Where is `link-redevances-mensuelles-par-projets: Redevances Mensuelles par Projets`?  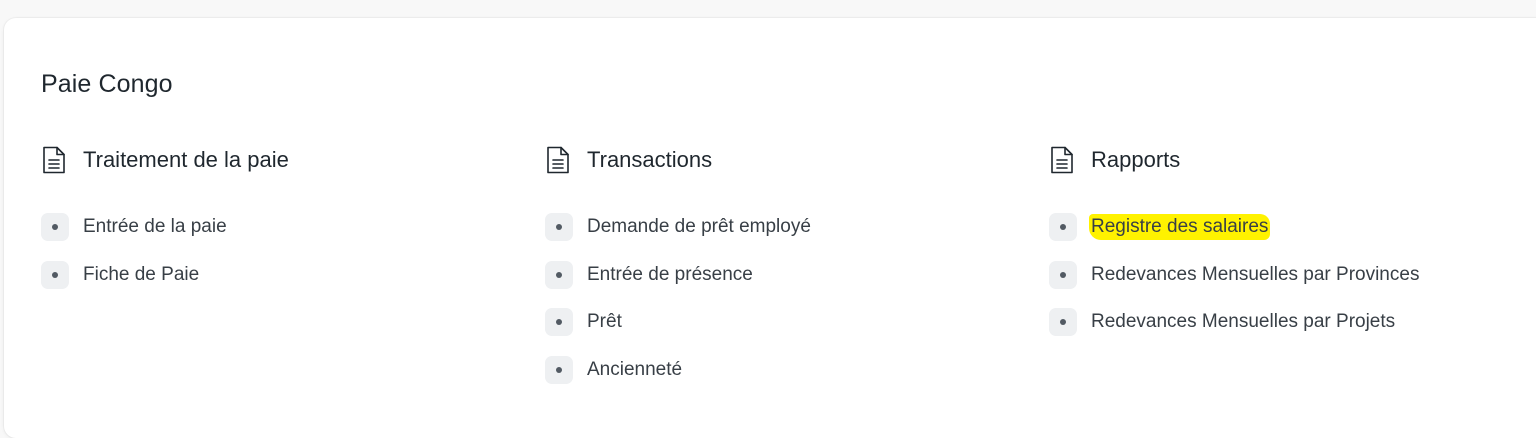 link-redevances-mensuelles-par-projets: Redevances Mensuelles par Projets is located at coordinates (1234, 322).